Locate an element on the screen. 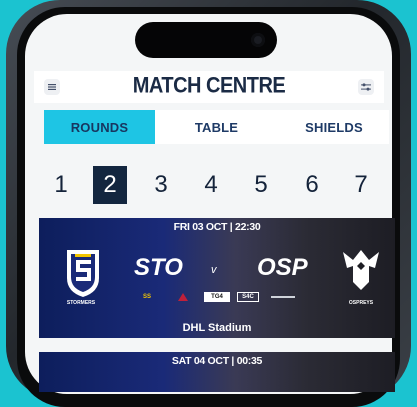  camera-icon is located at coordinates (258, 40).